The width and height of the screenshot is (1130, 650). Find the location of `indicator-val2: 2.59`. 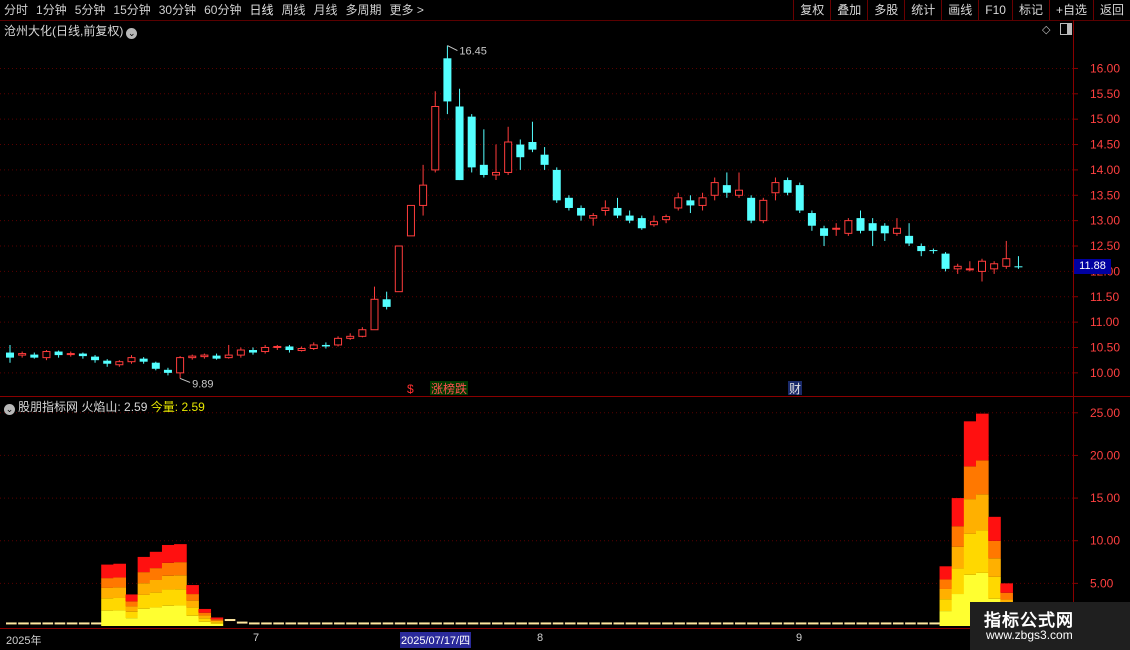

indicator-val2: 2.59 is located at coordinates (193, 407).